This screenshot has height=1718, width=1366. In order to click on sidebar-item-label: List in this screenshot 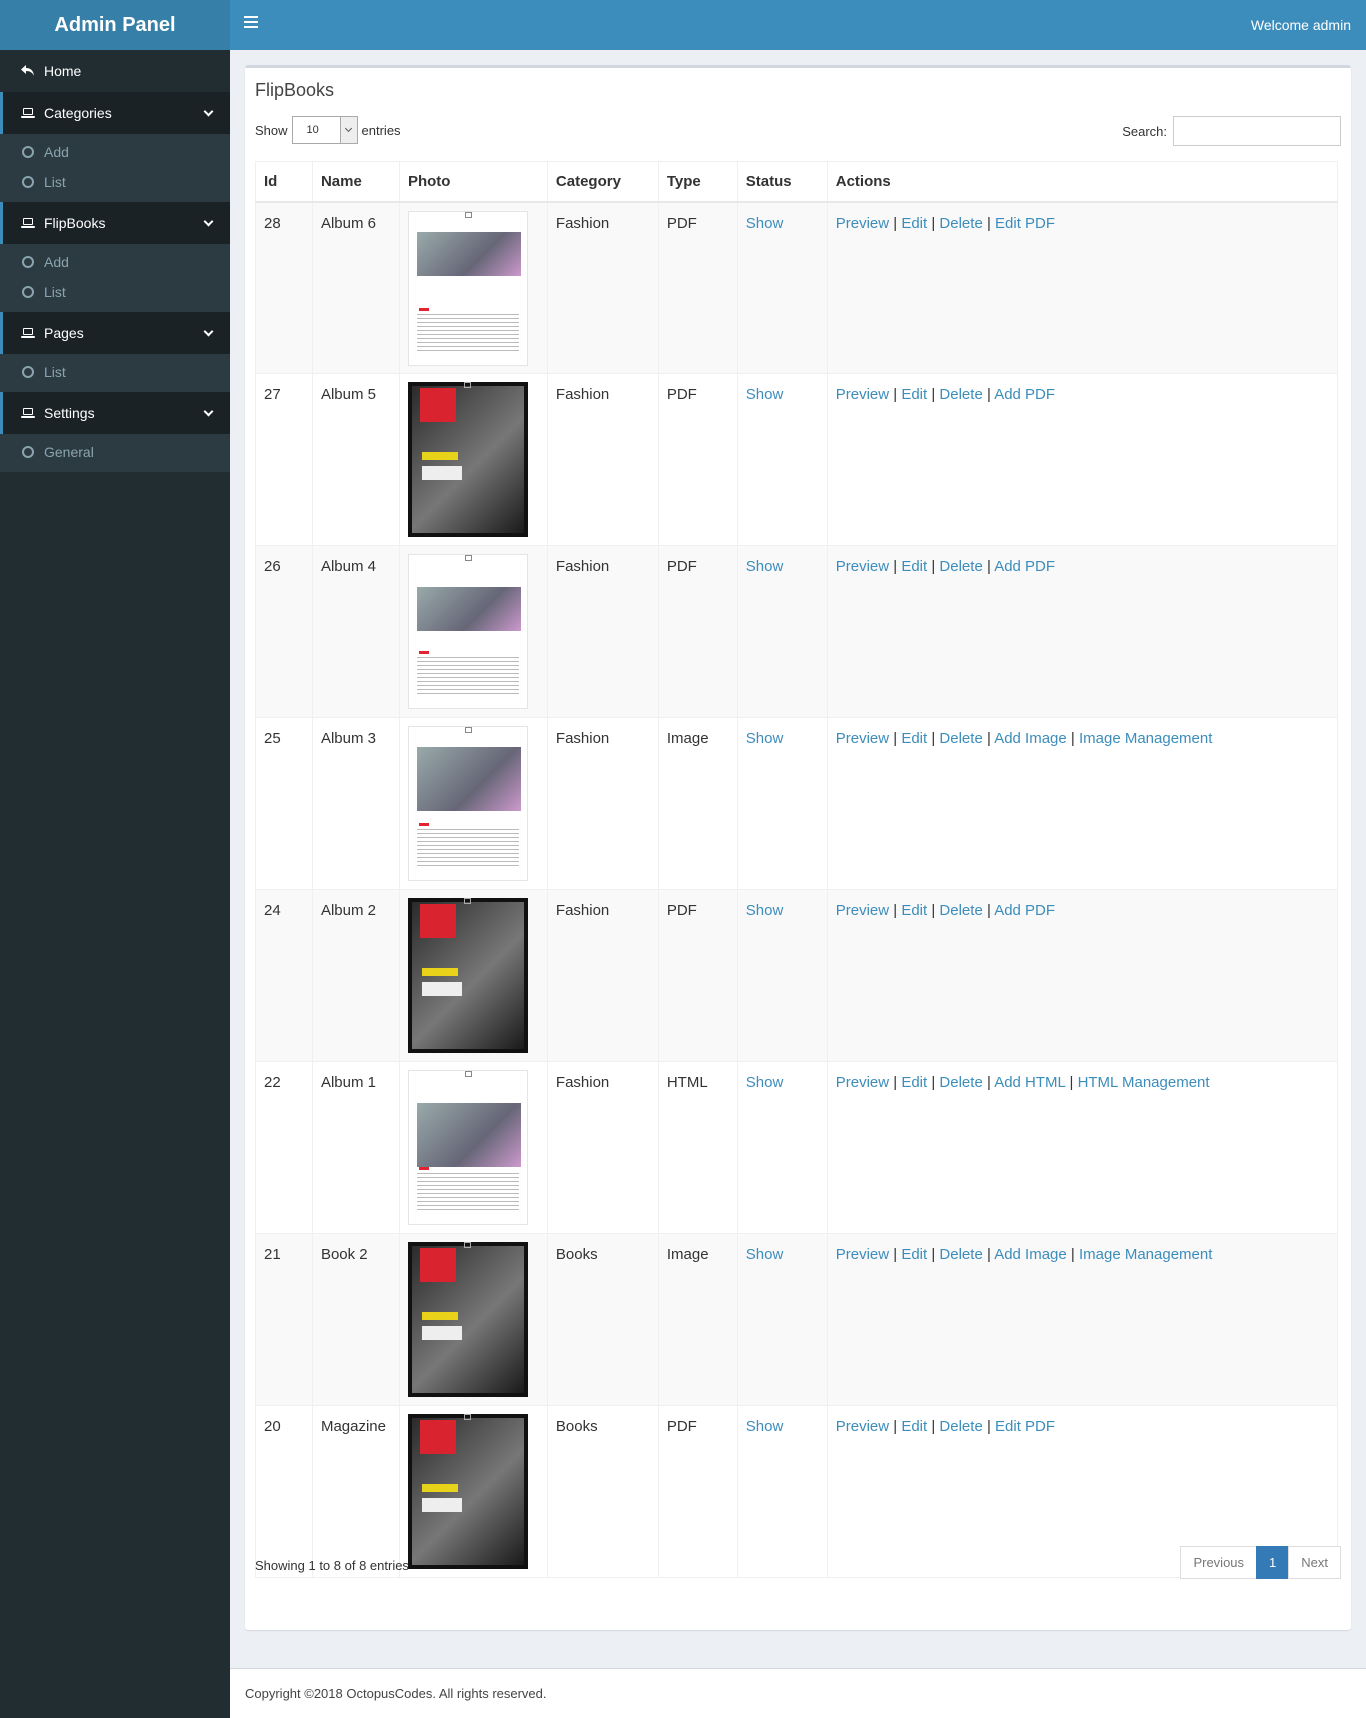, I will do `click(55, 292)`.